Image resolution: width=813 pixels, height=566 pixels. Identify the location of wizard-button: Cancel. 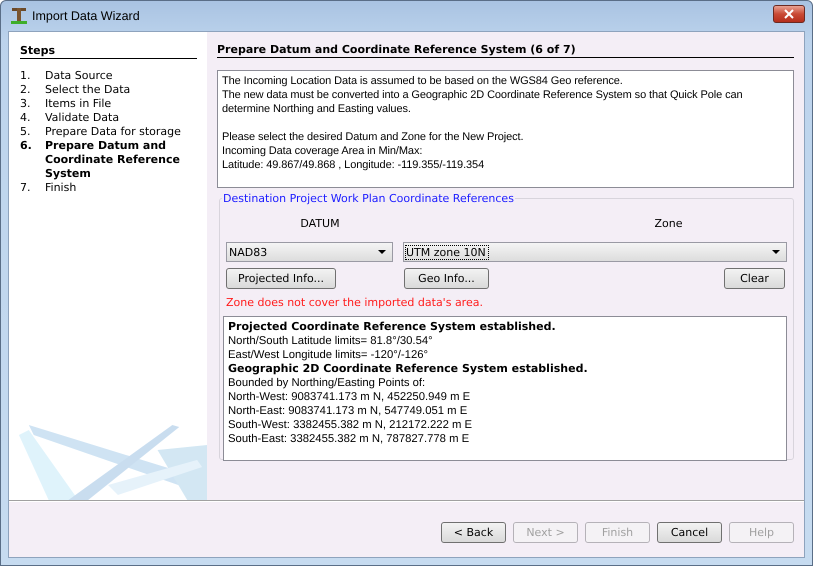
(689, 532).